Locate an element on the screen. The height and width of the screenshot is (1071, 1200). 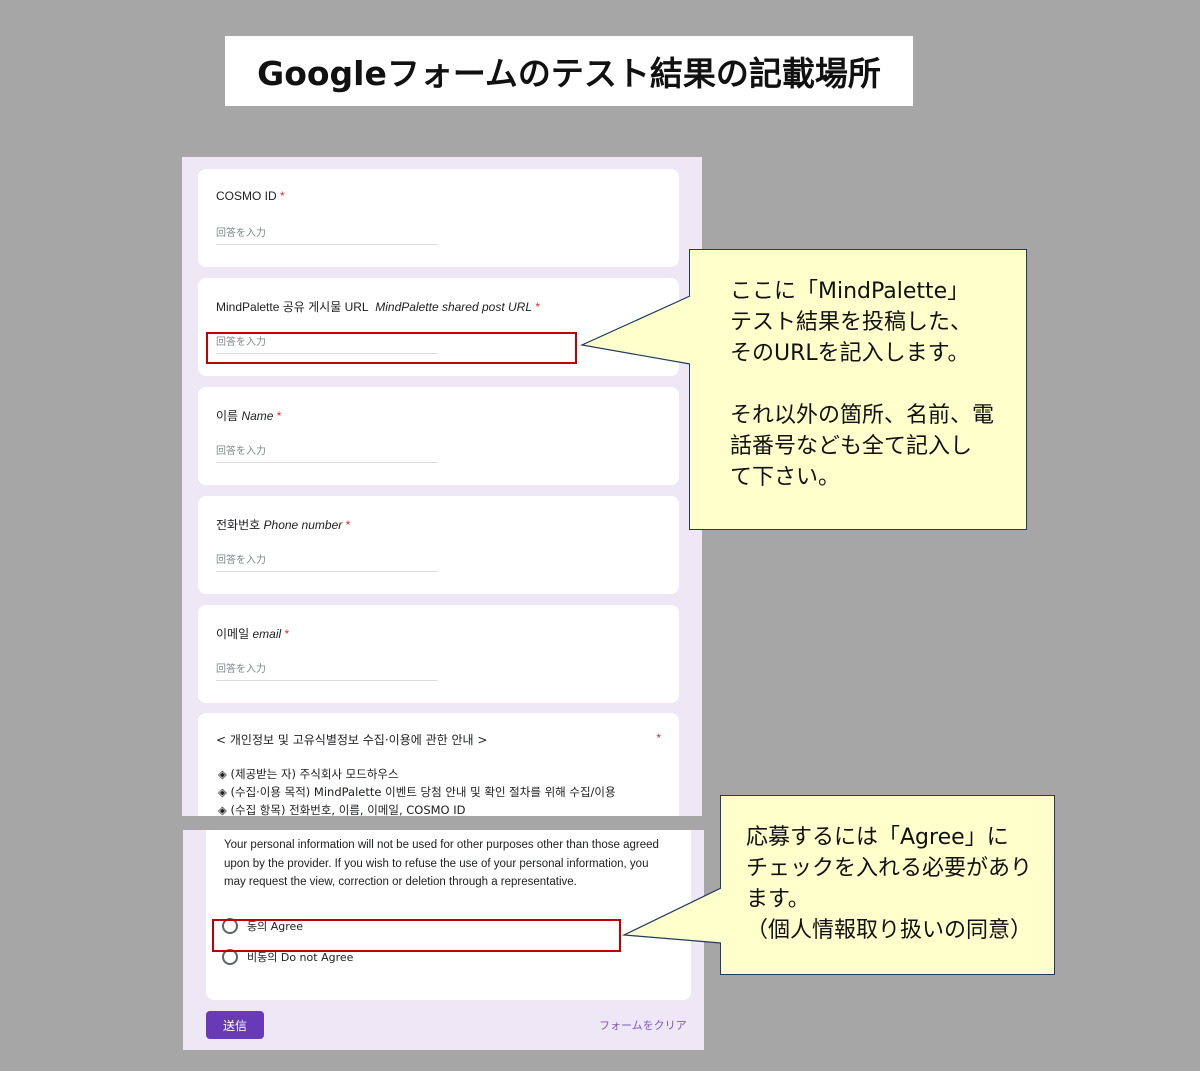
agree-callout-pointer is located at coordinates (671, 915).